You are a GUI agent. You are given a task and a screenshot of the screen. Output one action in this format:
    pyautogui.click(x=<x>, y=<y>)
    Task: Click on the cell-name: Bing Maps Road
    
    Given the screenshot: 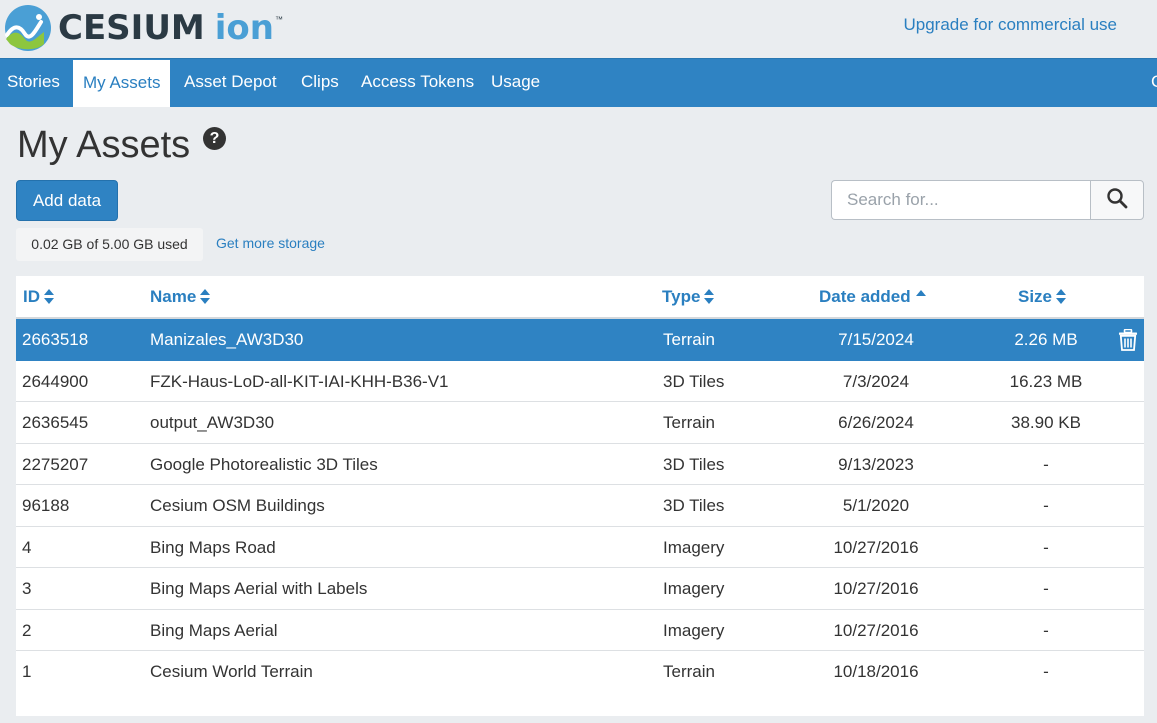 What is the action you would take?
    pyautogui.click(x=213, y=547)
    